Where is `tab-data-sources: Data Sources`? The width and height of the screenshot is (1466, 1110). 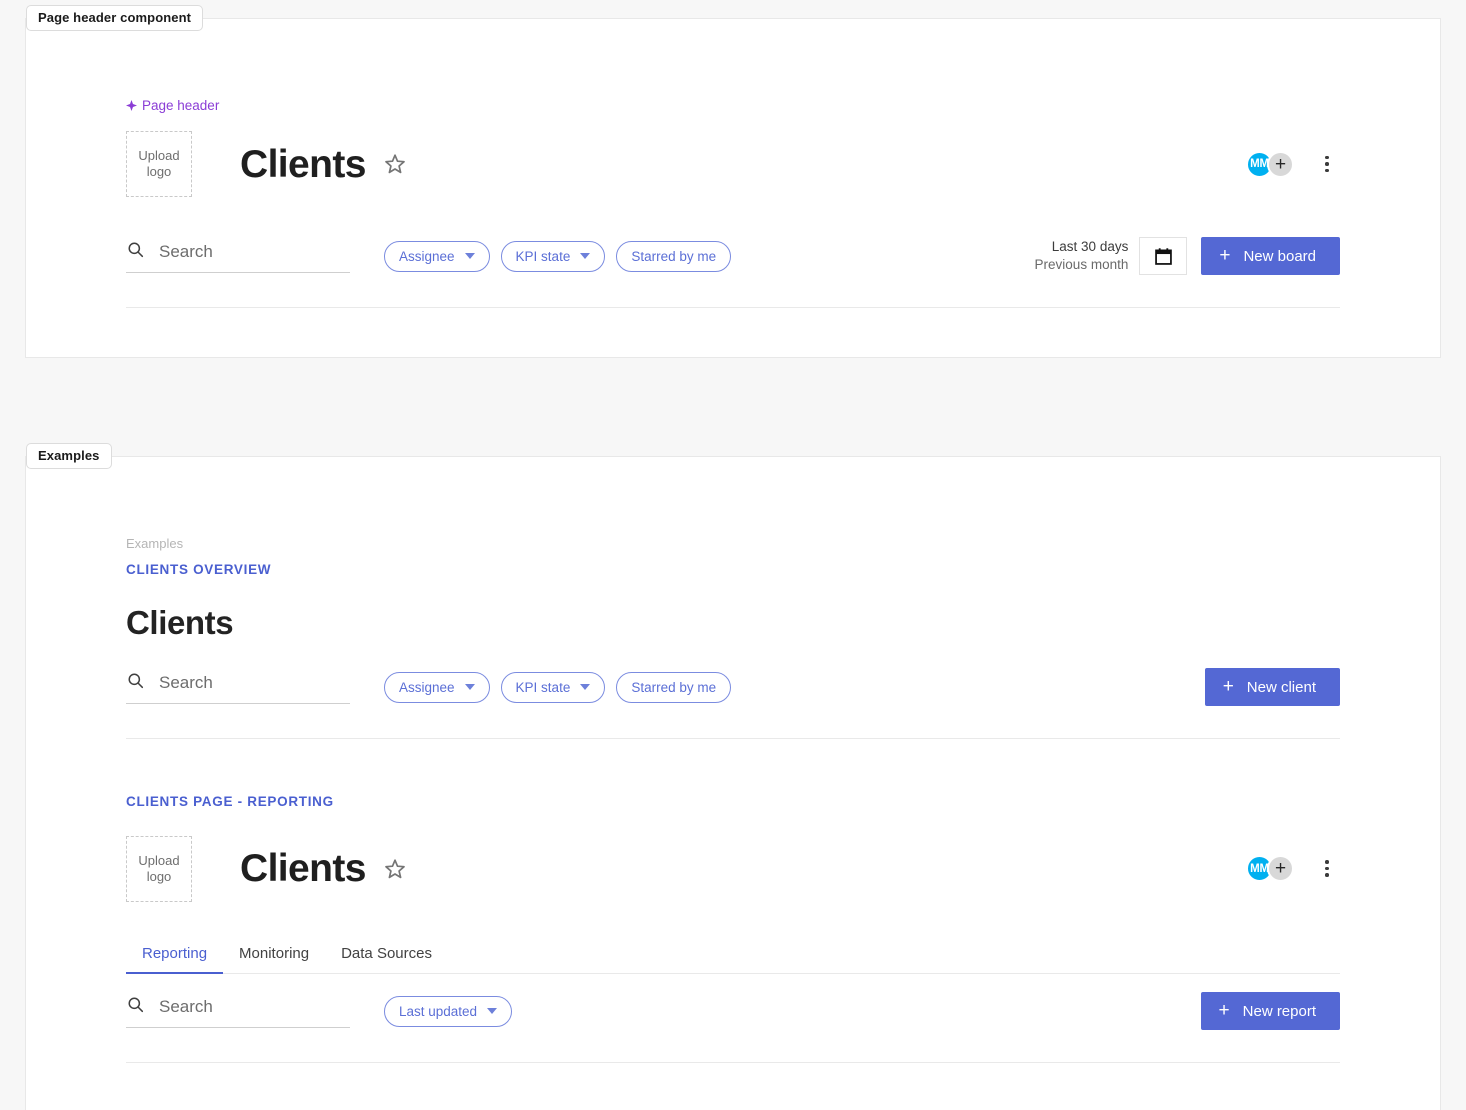 tab-data-sources: Data Sources is located at coordinates (386, 960).